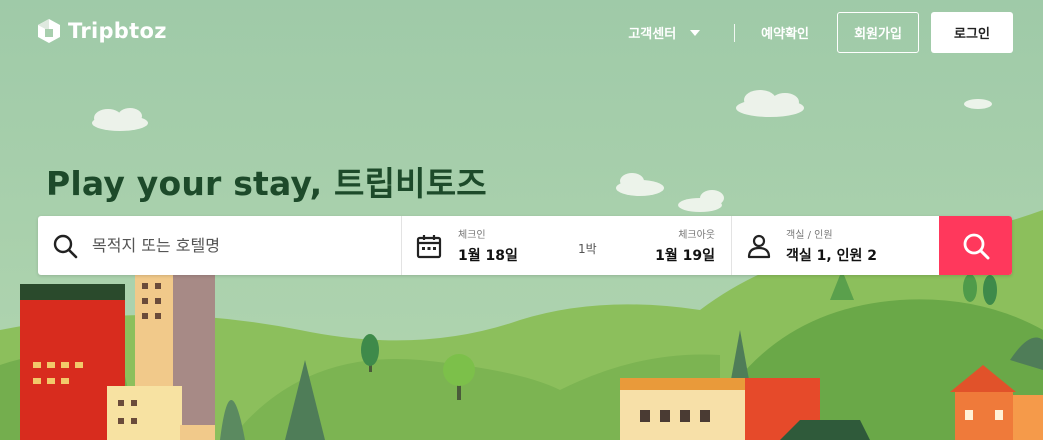 This screenshot has height=440, width=1043. Describe the element at coordinates (488, 256) in the screenshot. I see `checkin-value: 1월 18일` at that location.